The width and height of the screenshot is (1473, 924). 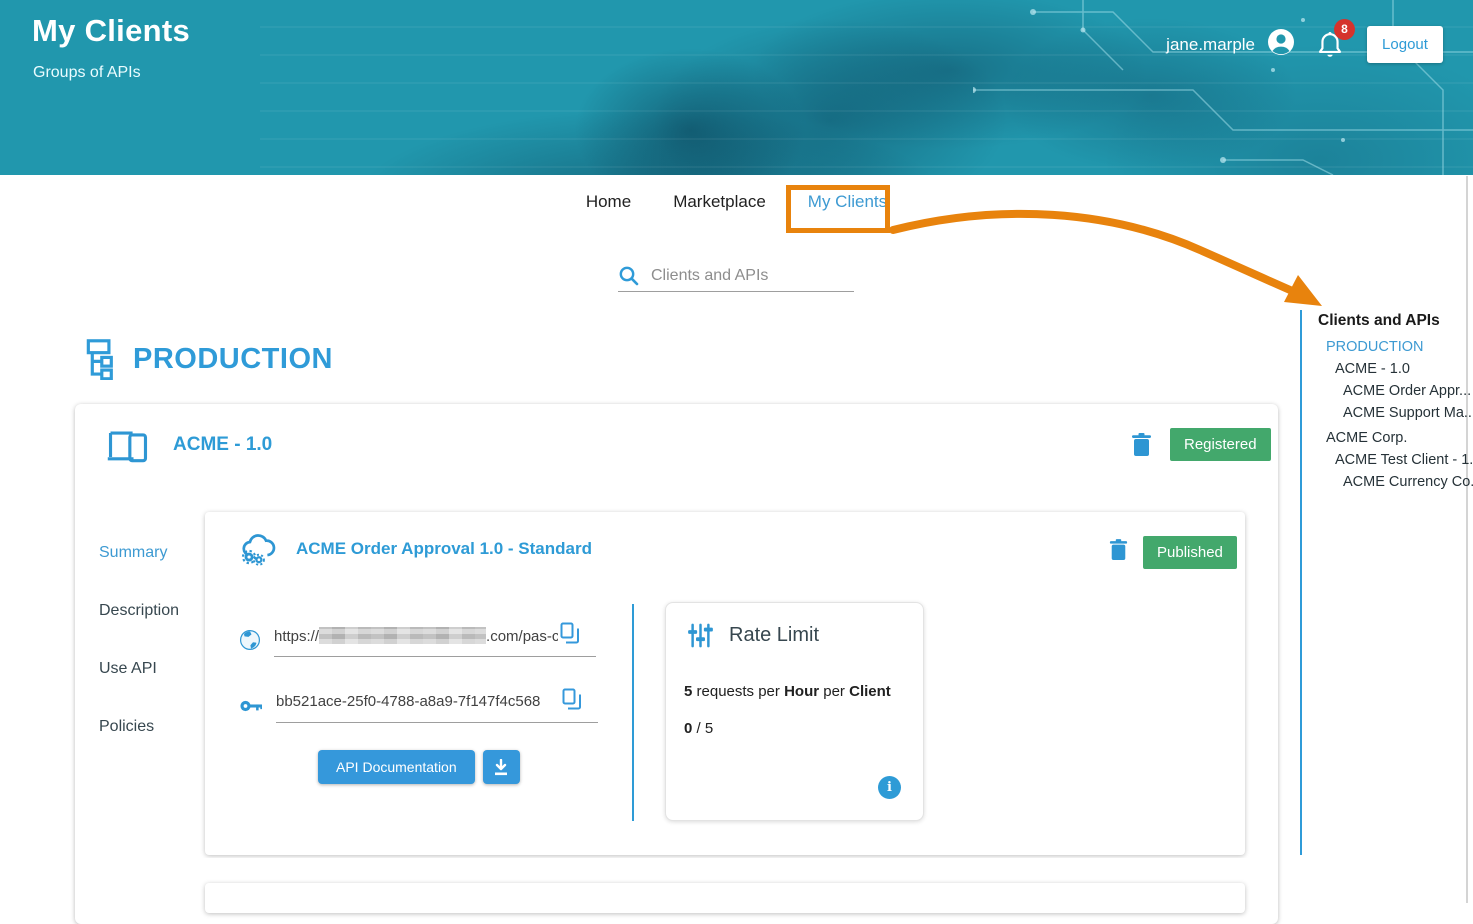 What do you see at coordinates (101, 359) in the screenshot?
I see `group-orgchart-icon` at bounding box center [101, 359].